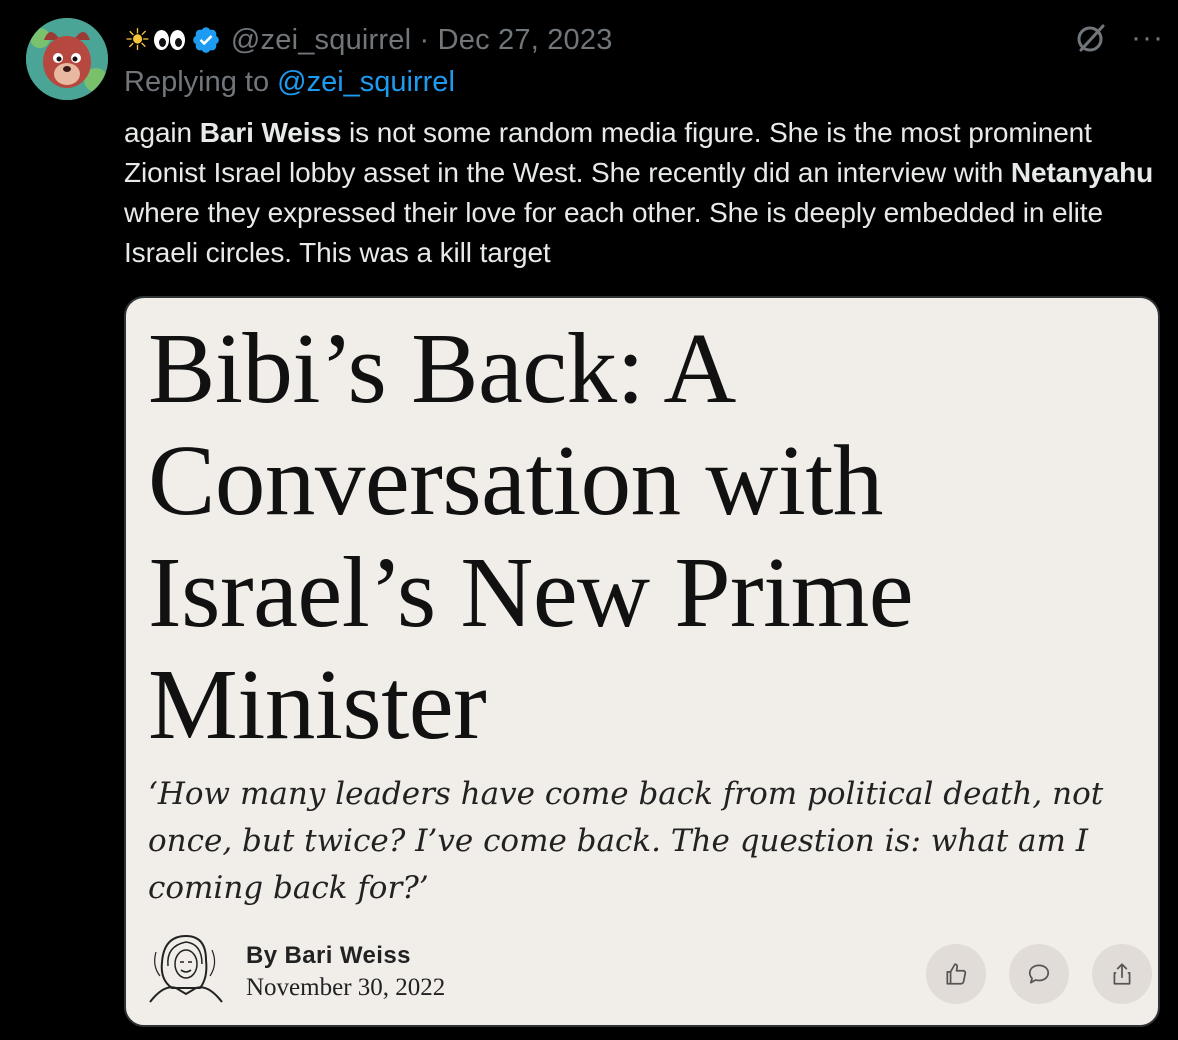 The width and height of the screenshot is (1178, 1040). Describe the element at coordinates (328, 955) in the screenshot. I see `article-byline: By Bari Weiss` at that location.